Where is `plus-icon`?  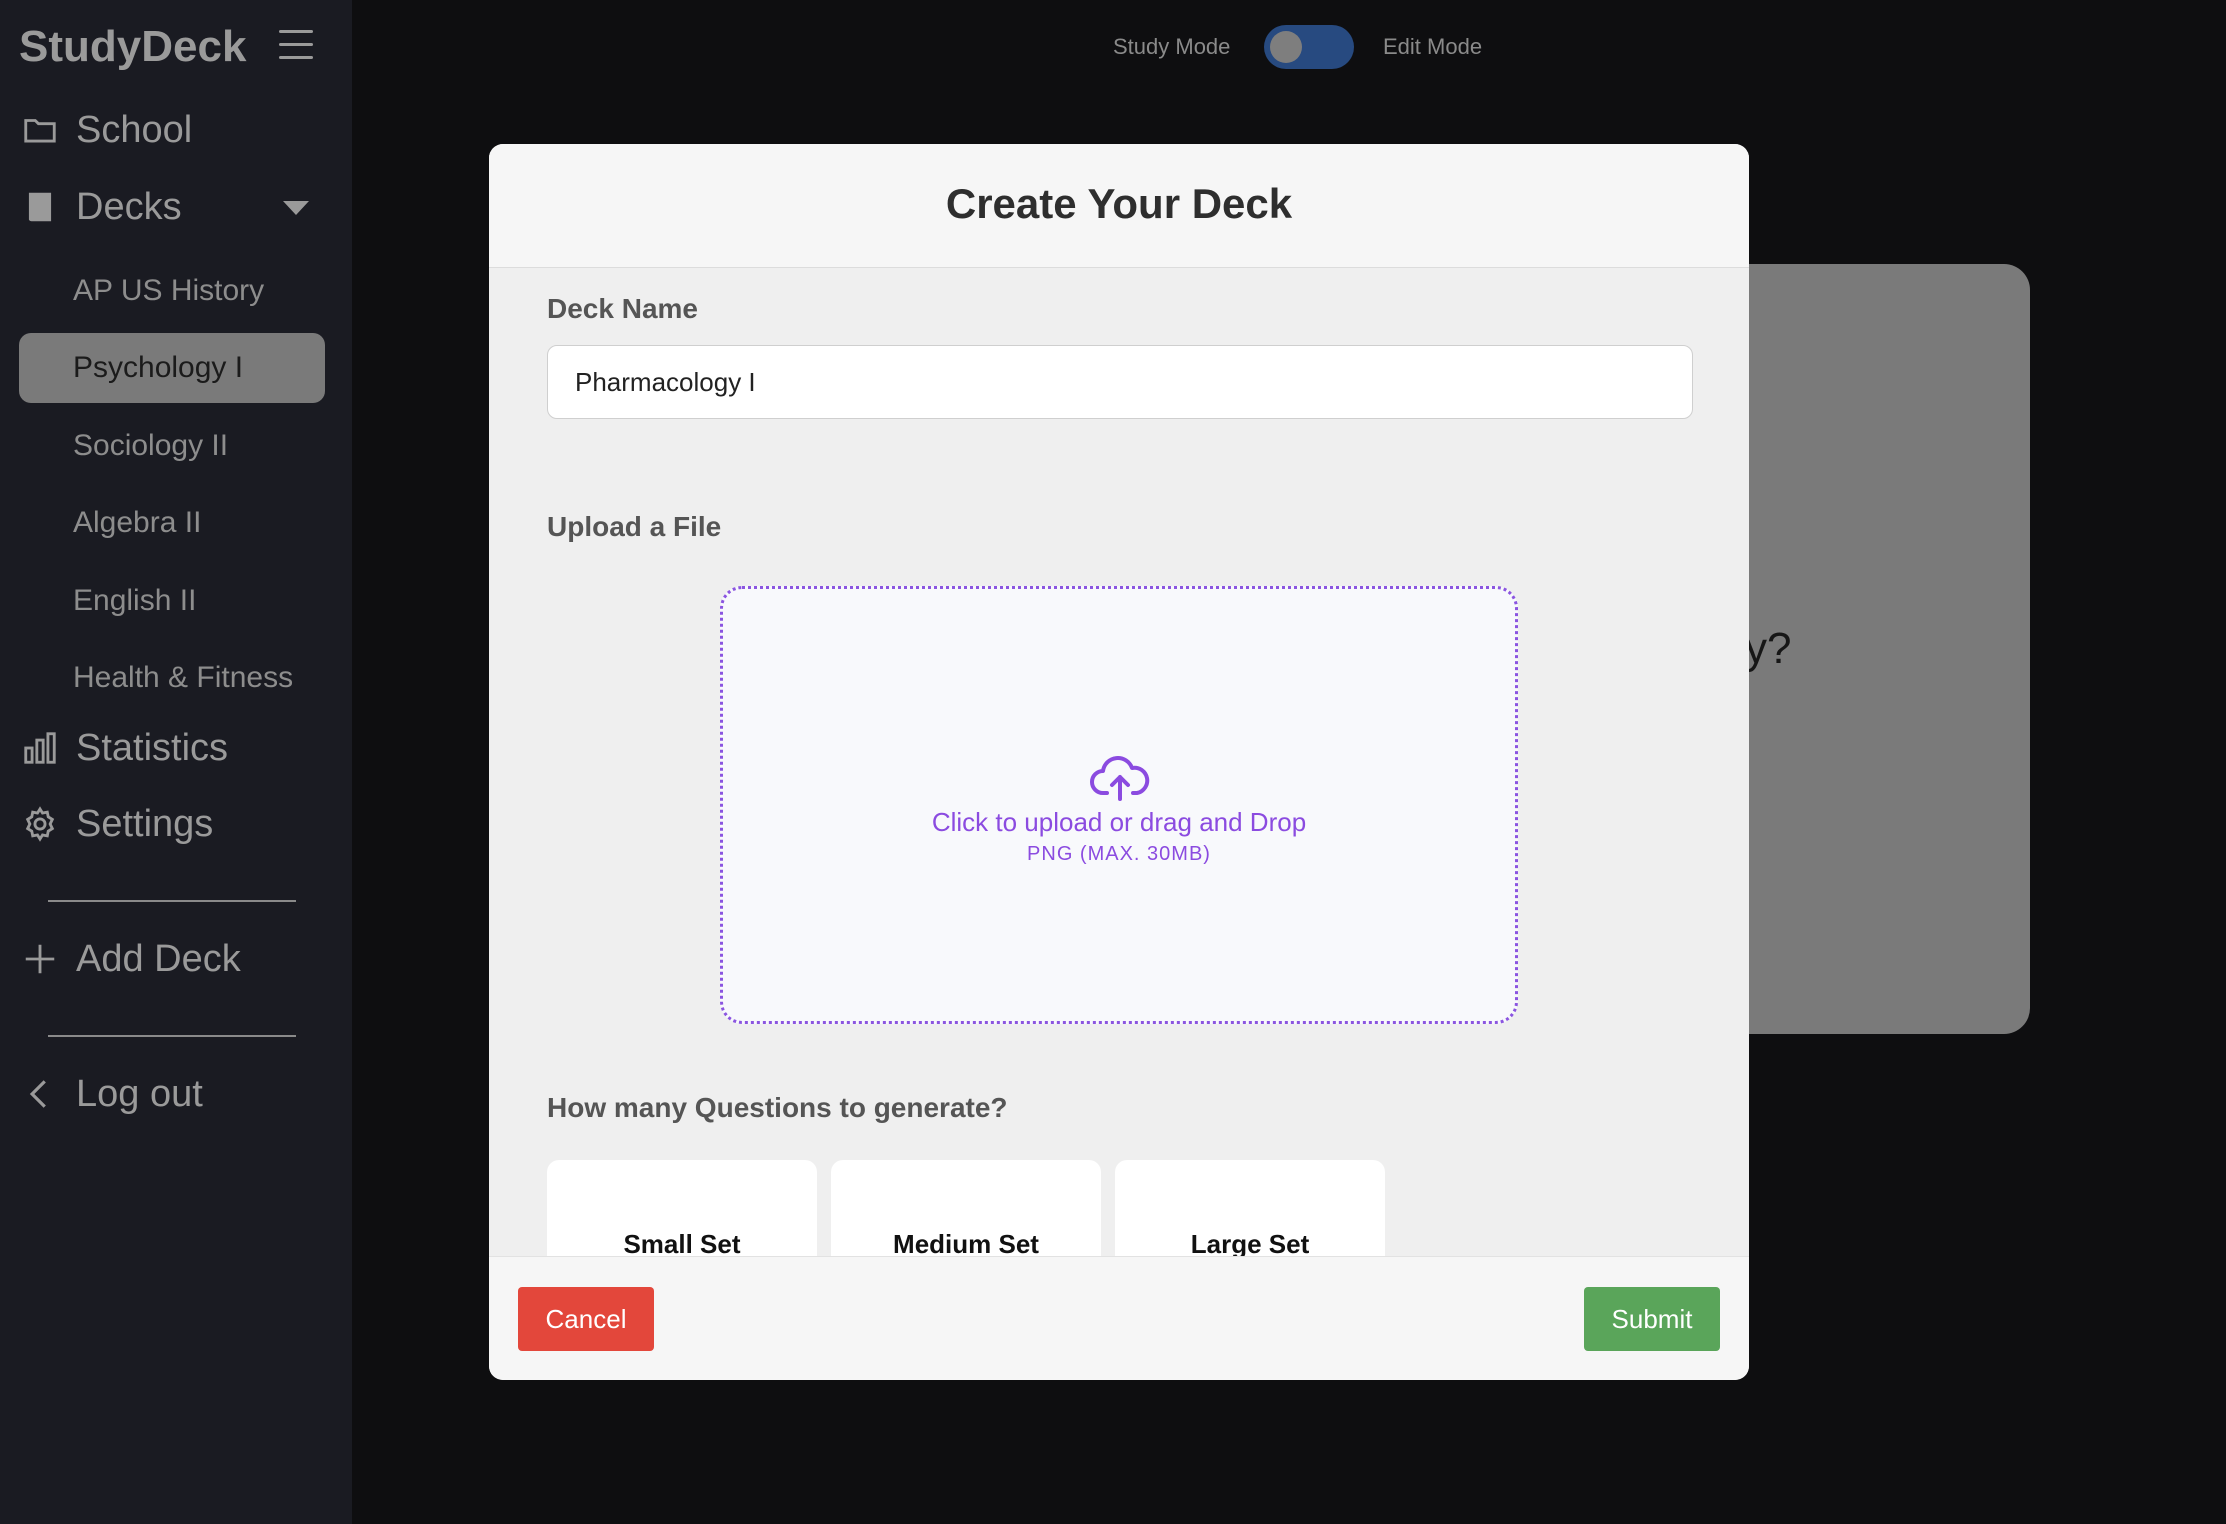
plus-icon is located at coordinates (40, 959).